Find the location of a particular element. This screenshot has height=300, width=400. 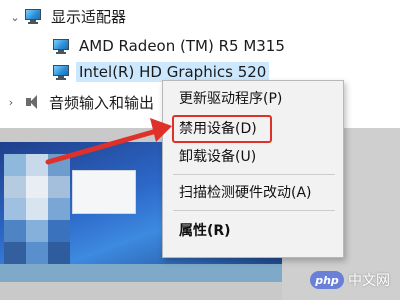

menu-item-uninstall-device: 卸载设备(U) is located at coordinates (253, 156).